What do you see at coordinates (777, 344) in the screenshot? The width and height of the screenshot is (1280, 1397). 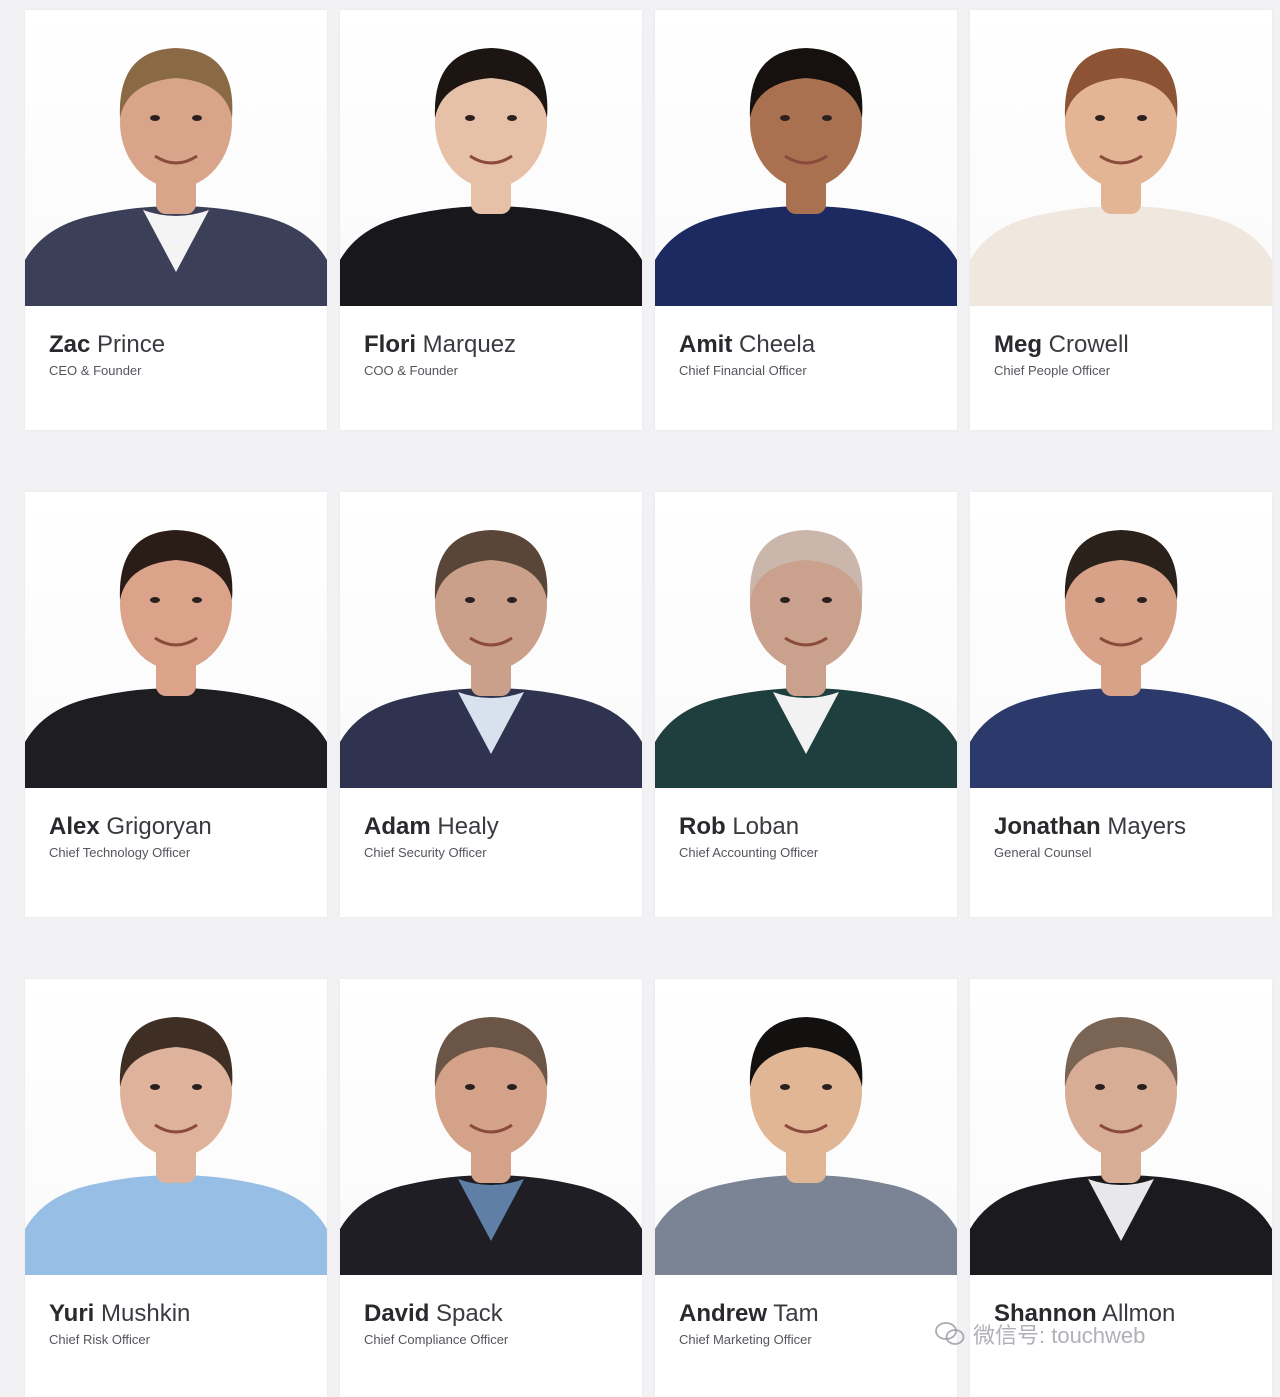 I see `member-last-name: Cheela` at bounding box center [777, 344].